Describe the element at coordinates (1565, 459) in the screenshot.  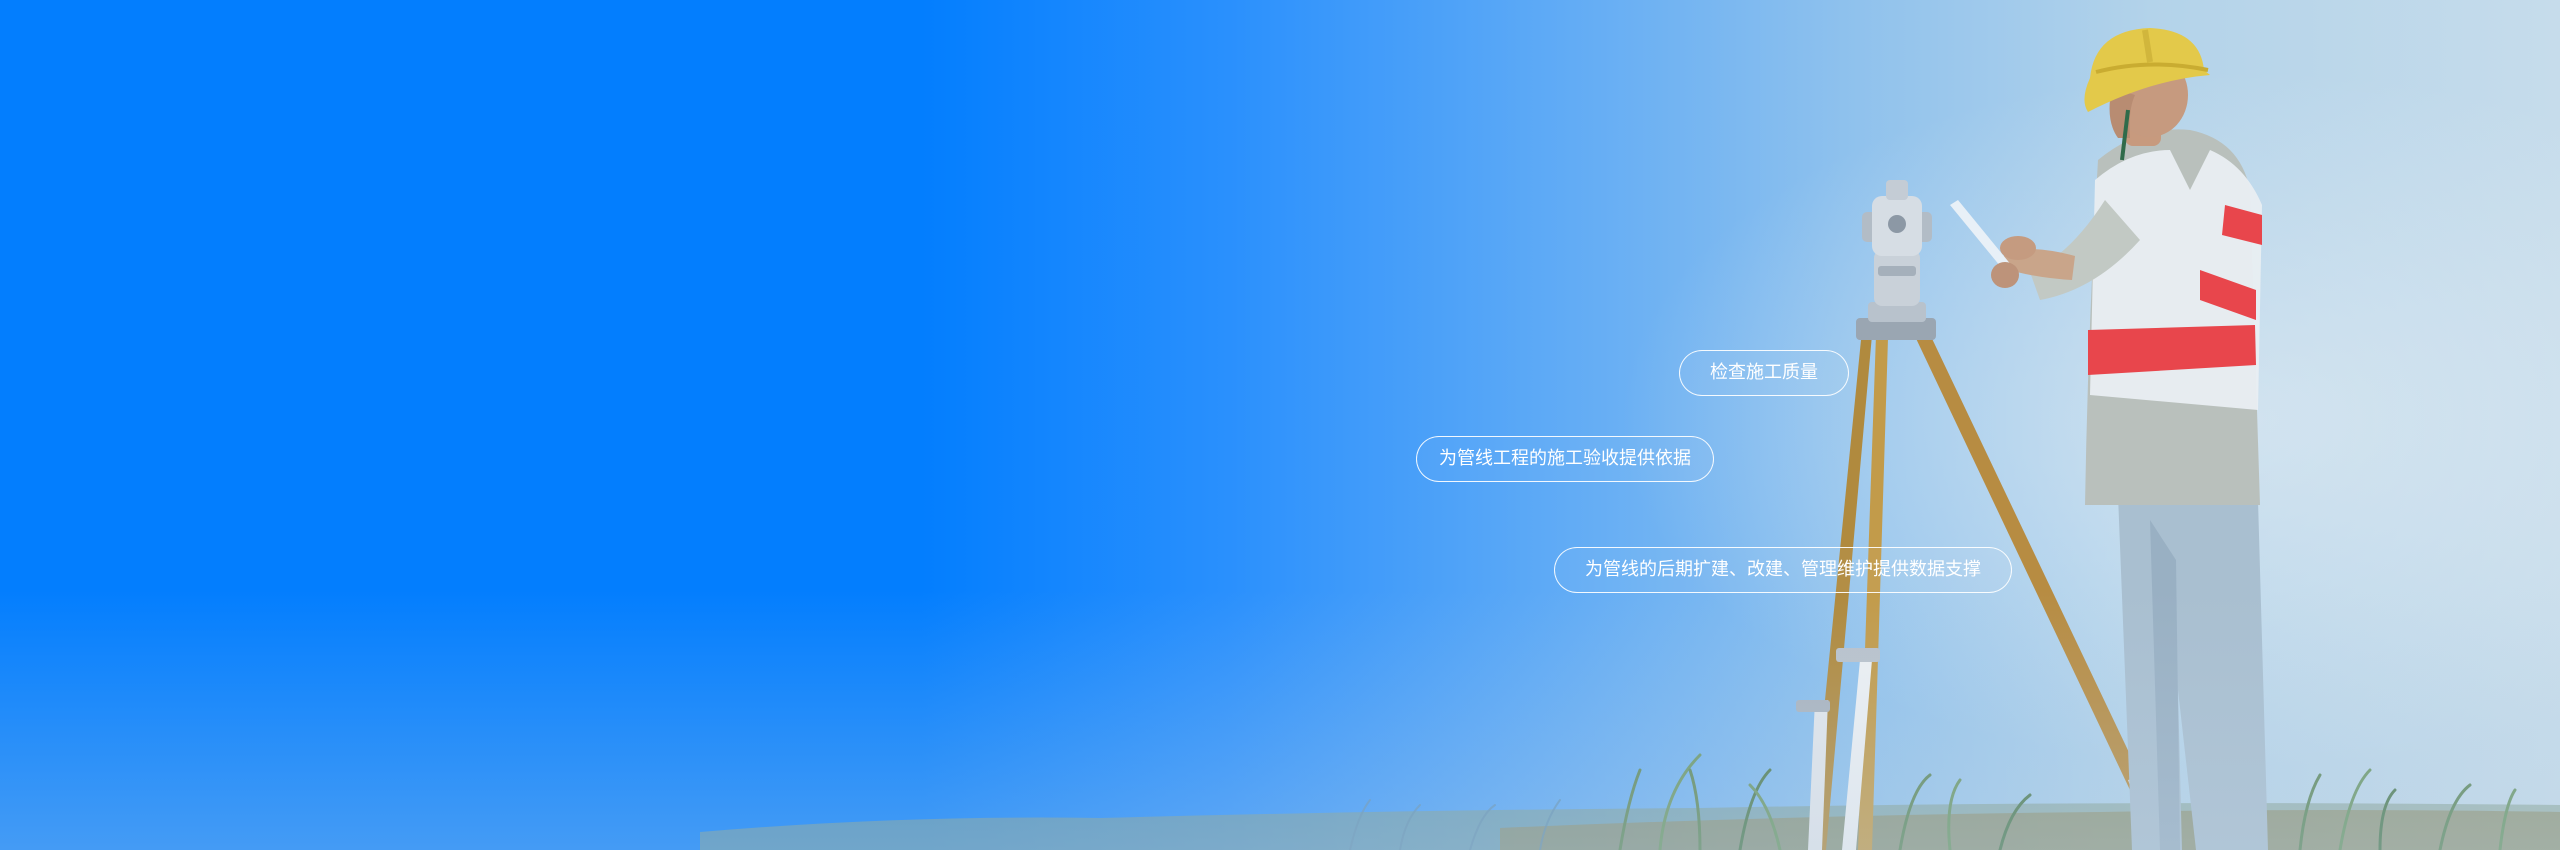
I see `tag-acceptance-basis: 为管线工程的施工验收提供依据` at that location.